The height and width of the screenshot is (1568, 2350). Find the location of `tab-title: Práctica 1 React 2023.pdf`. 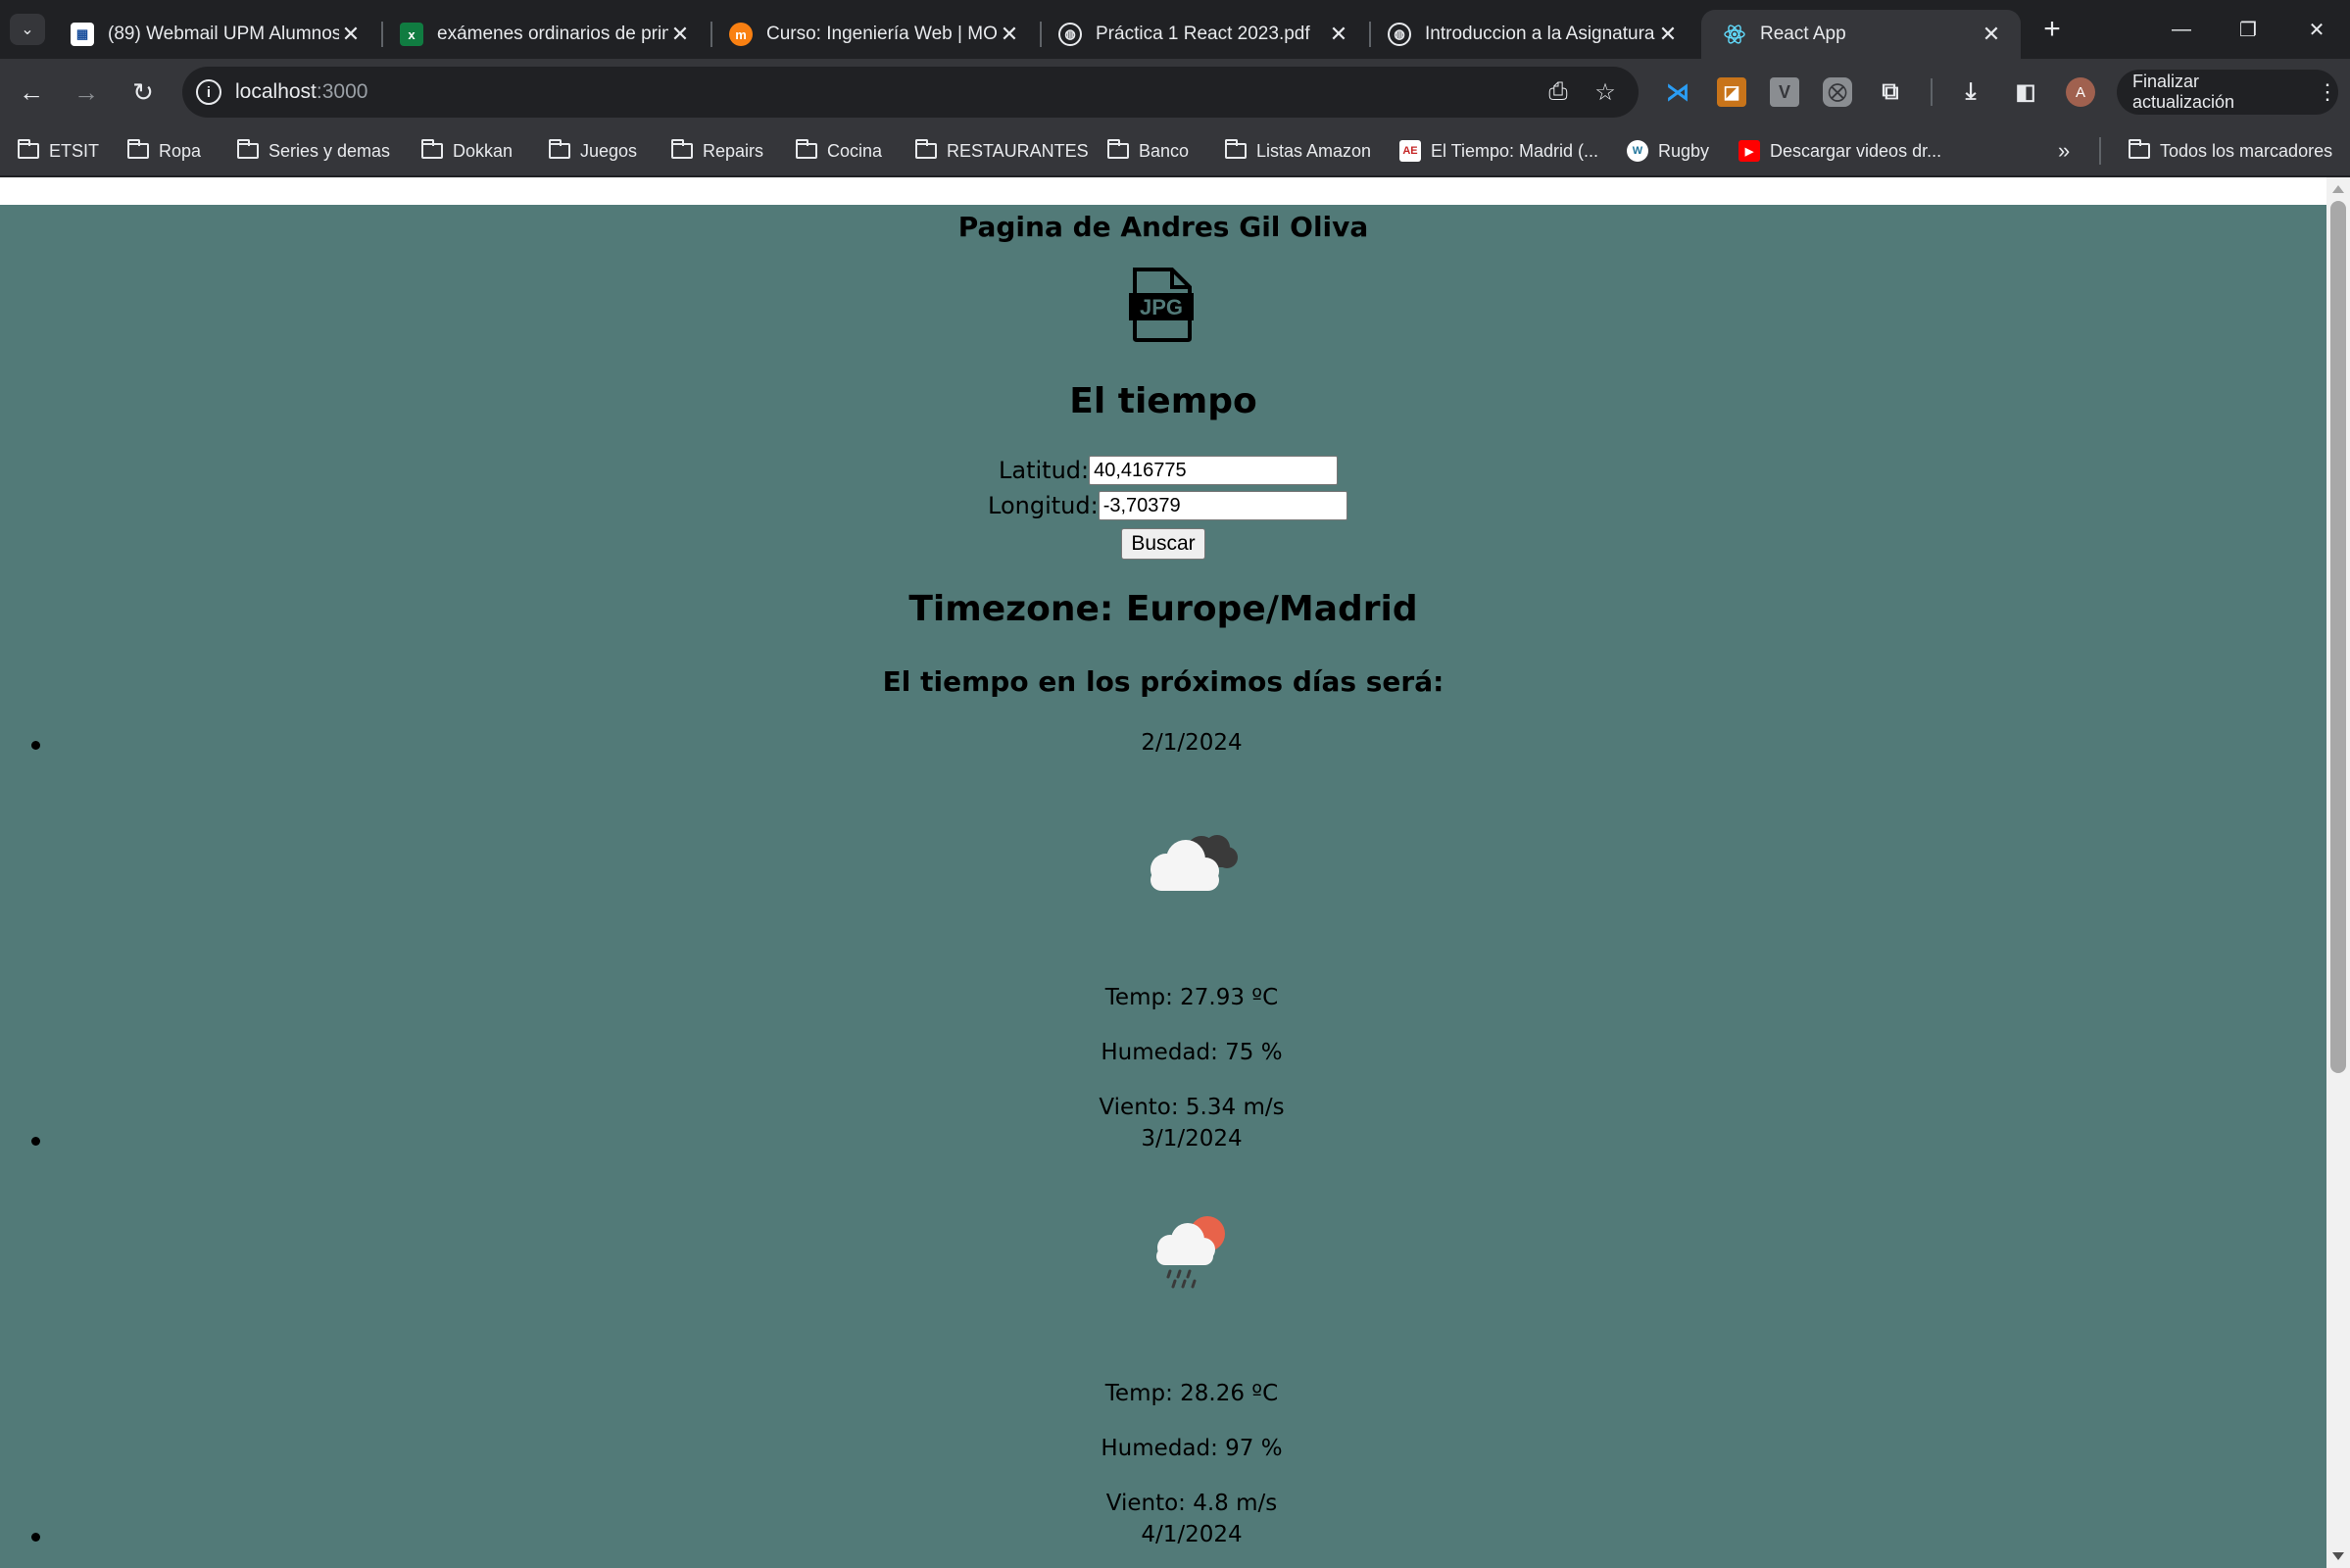

tab-title: Práctica 1 React 2023.pdf is located at coordinates (1203, 34).